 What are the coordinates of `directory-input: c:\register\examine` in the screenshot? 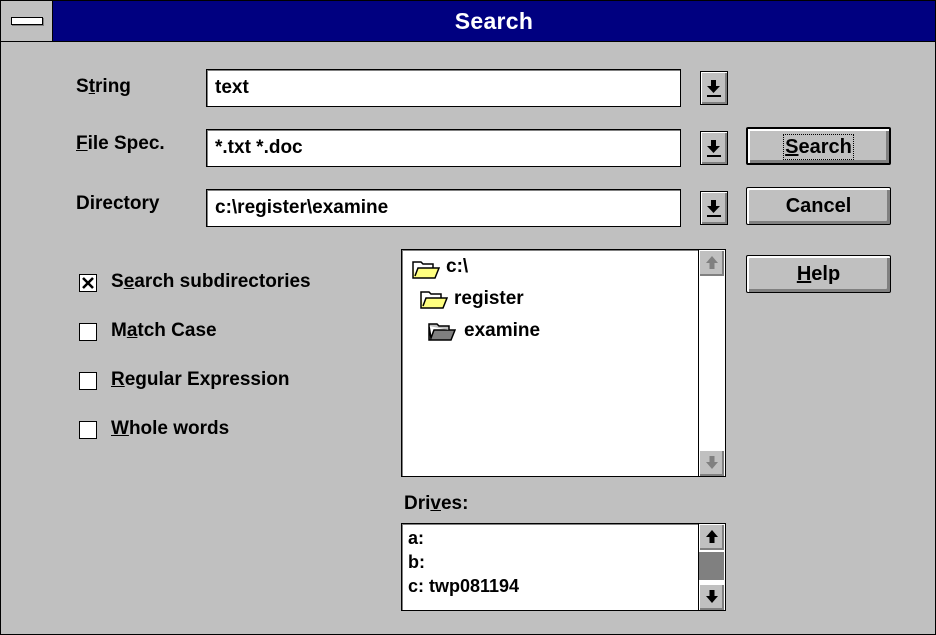 It's located at (443, 208).